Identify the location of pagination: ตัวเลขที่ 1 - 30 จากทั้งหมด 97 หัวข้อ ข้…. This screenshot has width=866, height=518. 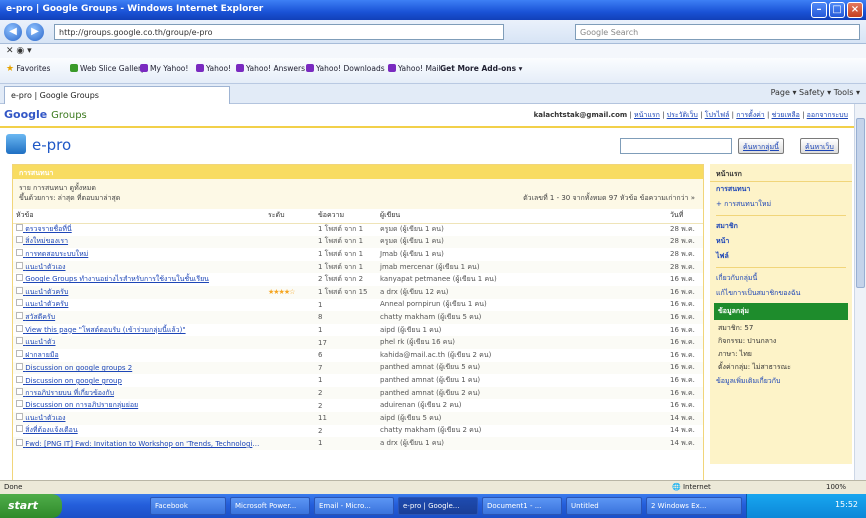
(609, 198).